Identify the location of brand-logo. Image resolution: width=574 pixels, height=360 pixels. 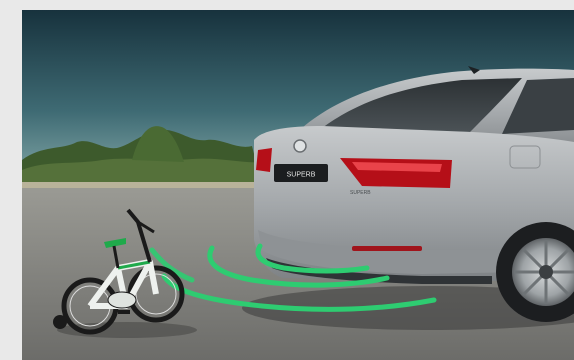
(300, 146).